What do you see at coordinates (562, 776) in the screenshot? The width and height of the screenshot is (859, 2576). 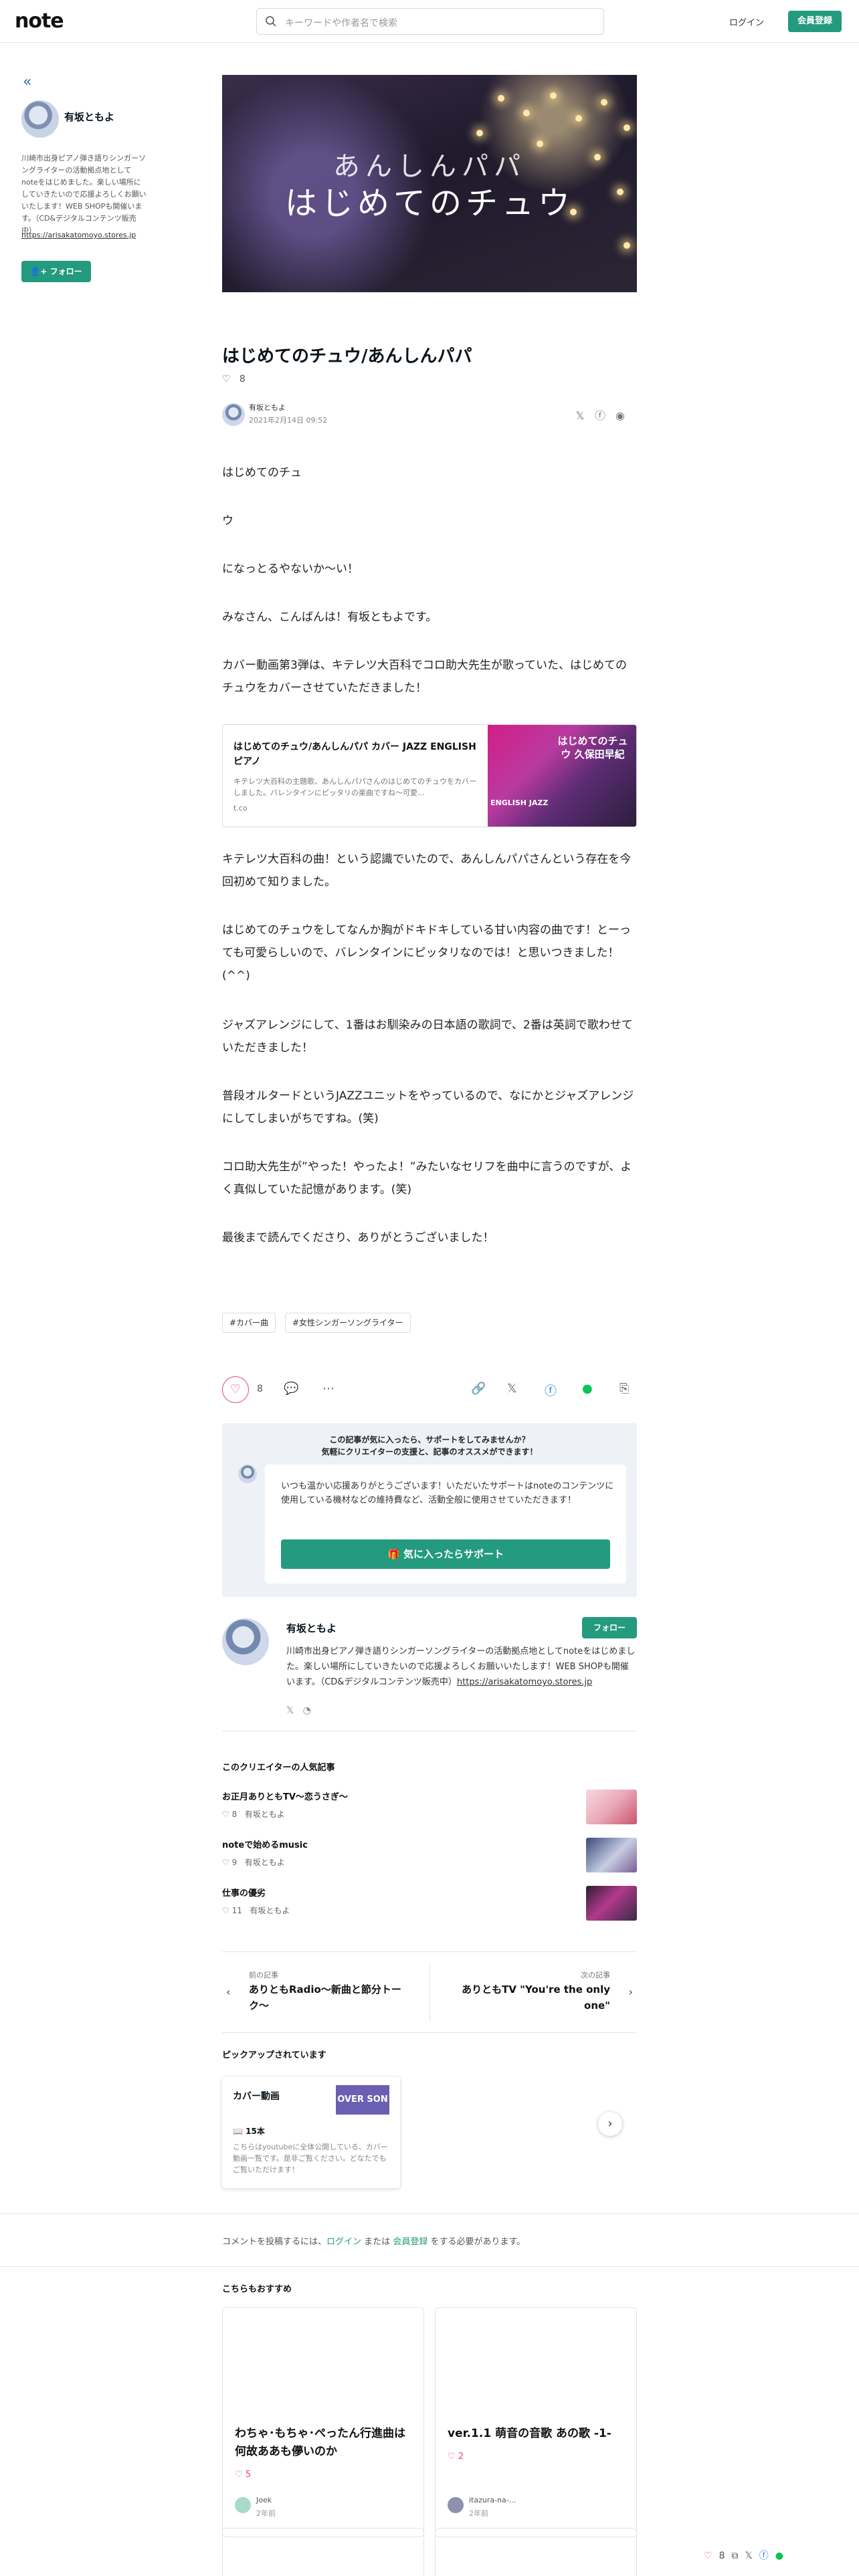 I see `embed-thumbnail: はじめてのチュウ 久保田早紀 ENGLISH JAZZ` at bounding box center [562, 776].